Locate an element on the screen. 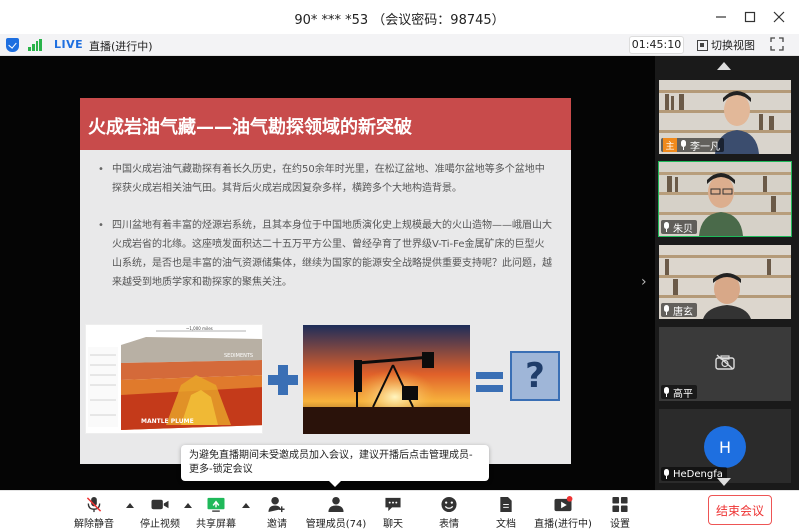  scale-label: ~1,000 miles is located at coordinates (199, 328).